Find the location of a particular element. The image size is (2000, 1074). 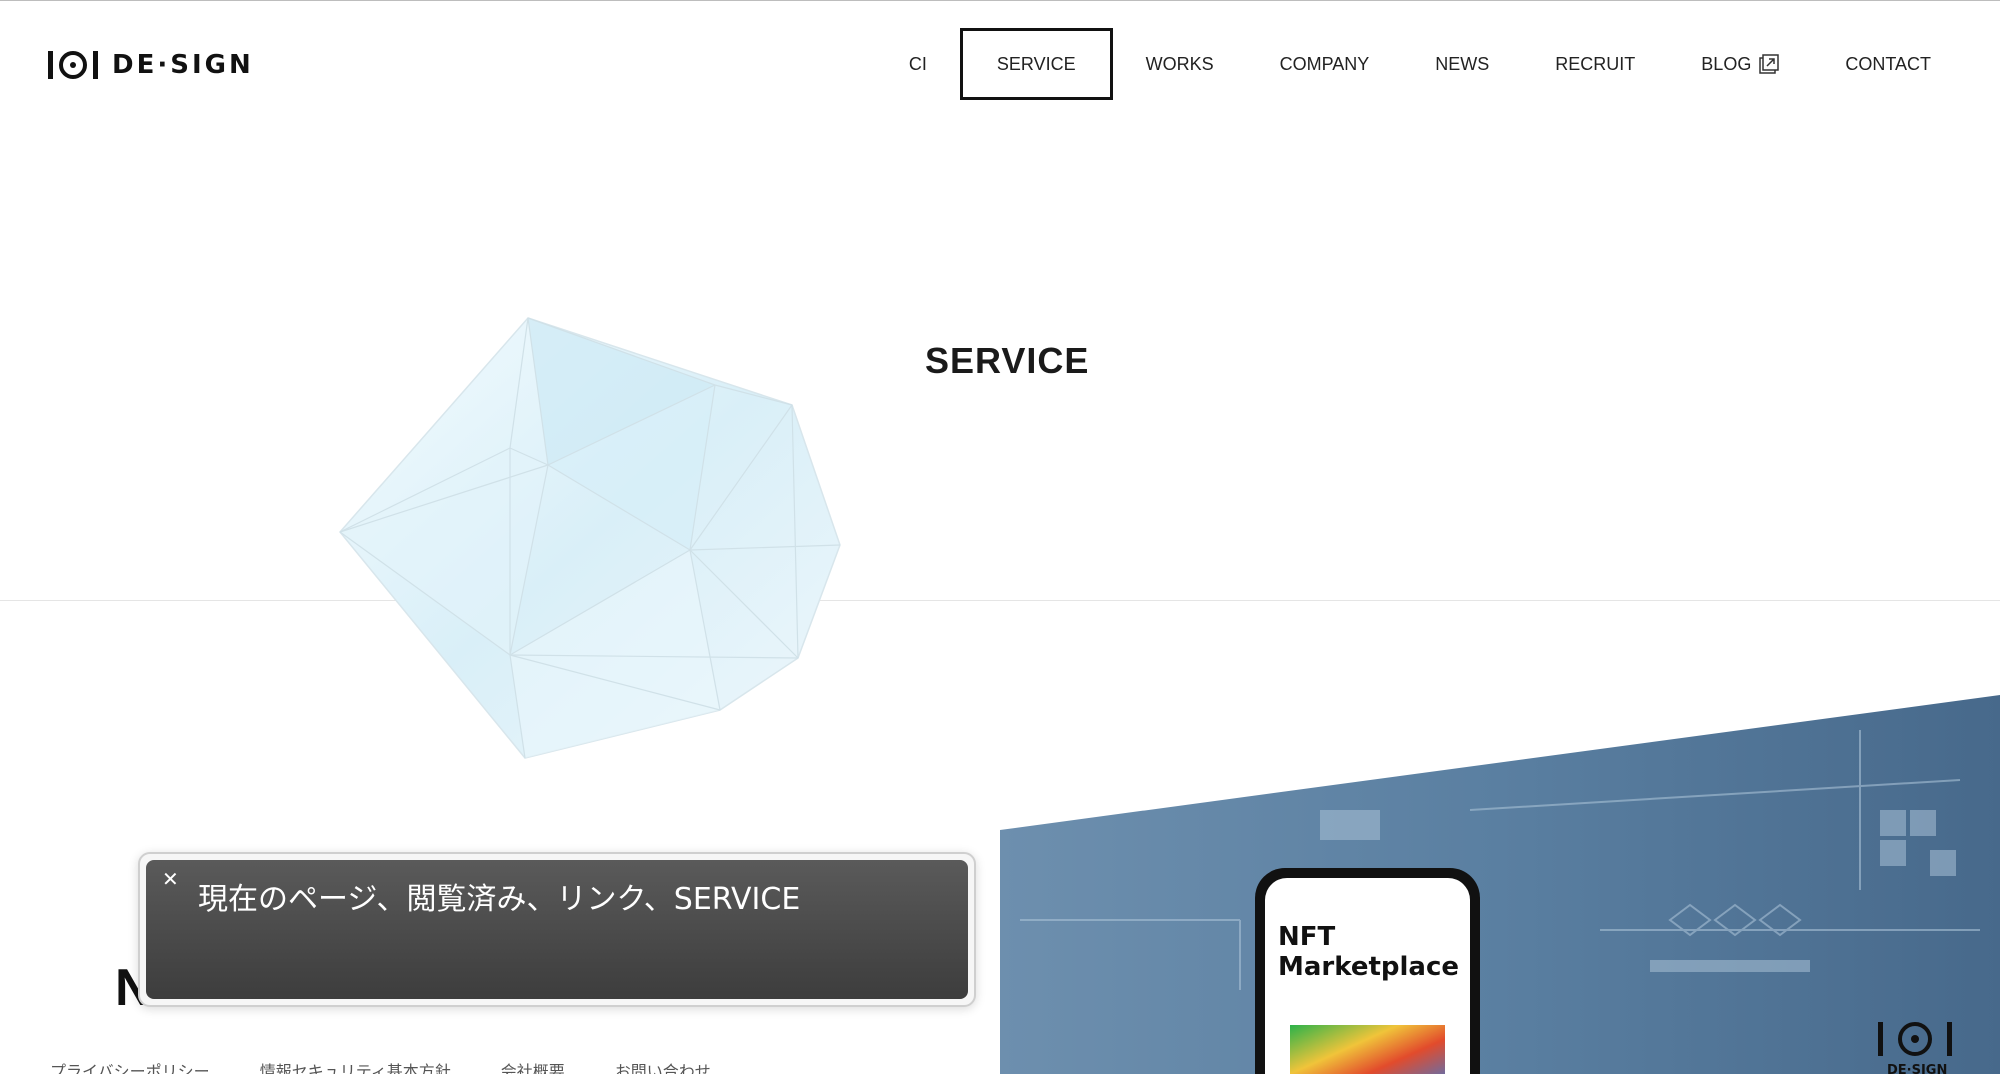

footer-link-company: 会社概要 is located at coordinates (533, 1066).